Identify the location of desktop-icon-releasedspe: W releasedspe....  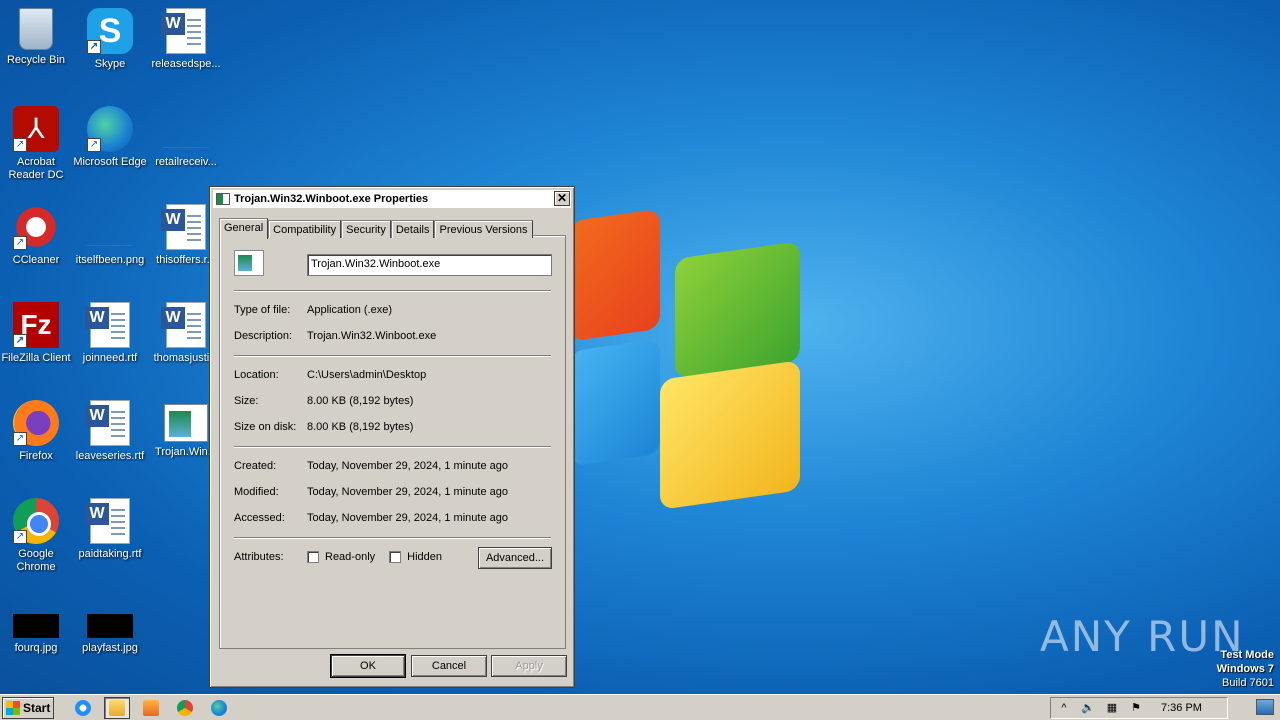
(186, 39).